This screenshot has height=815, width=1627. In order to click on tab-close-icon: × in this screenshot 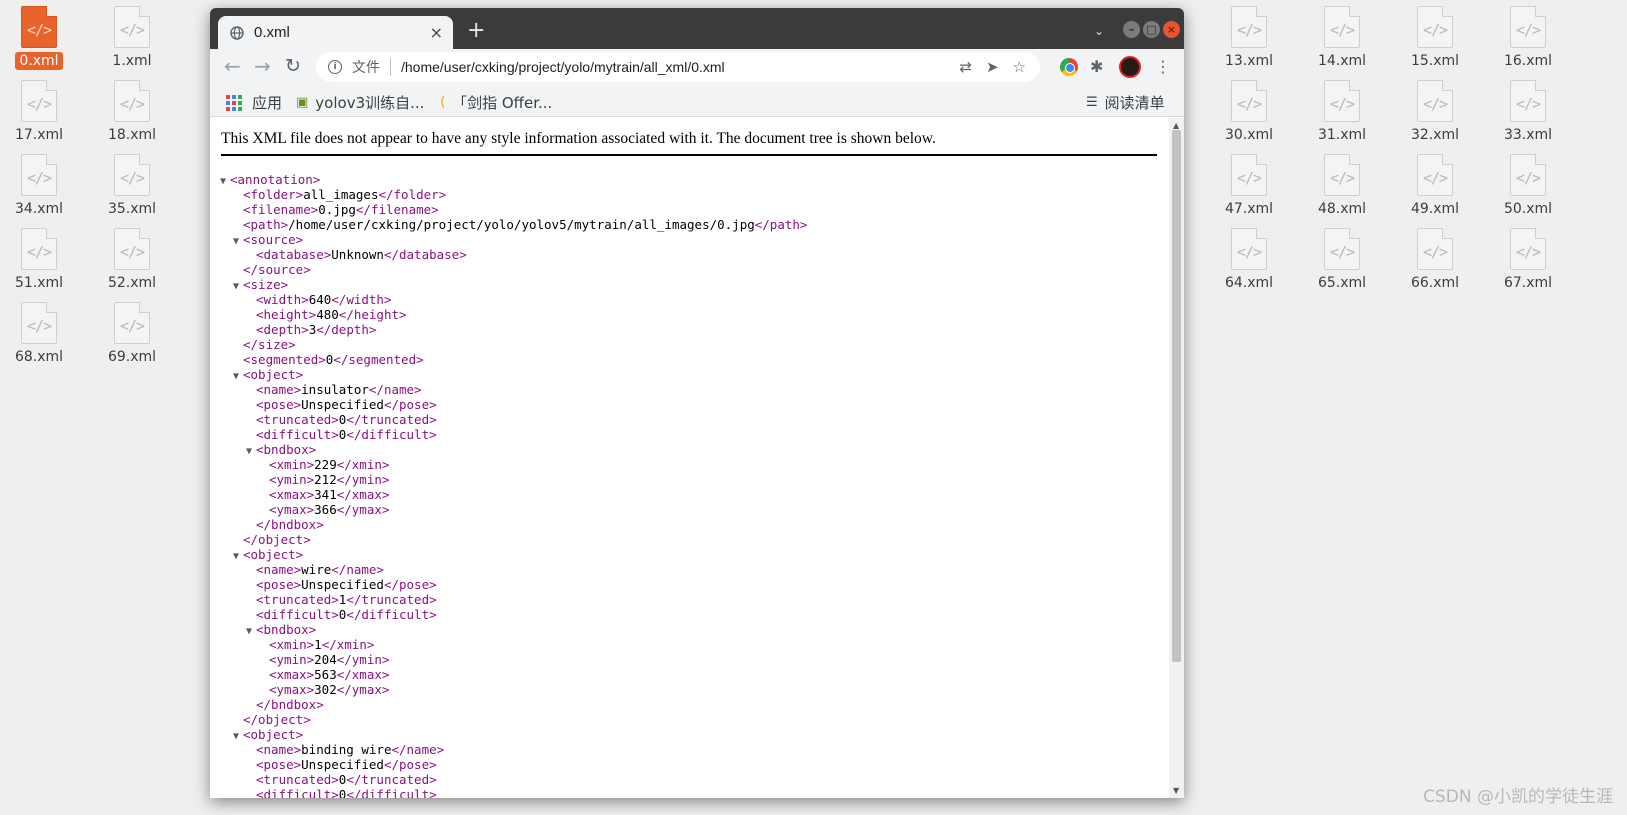, I will do `click(436, 32)`.